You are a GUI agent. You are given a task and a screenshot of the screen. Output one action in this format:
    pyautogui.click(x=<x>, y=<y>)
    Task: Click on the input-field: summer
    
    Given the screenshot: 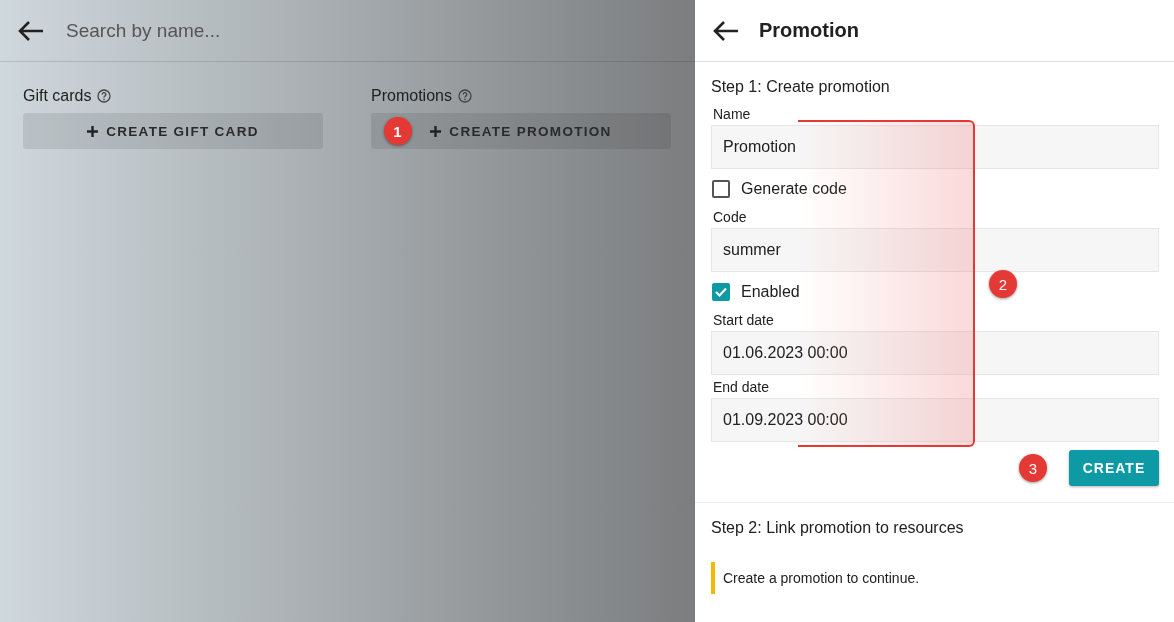 What is the action you would take?
    pyautogui.click(x=935, y=250)
    